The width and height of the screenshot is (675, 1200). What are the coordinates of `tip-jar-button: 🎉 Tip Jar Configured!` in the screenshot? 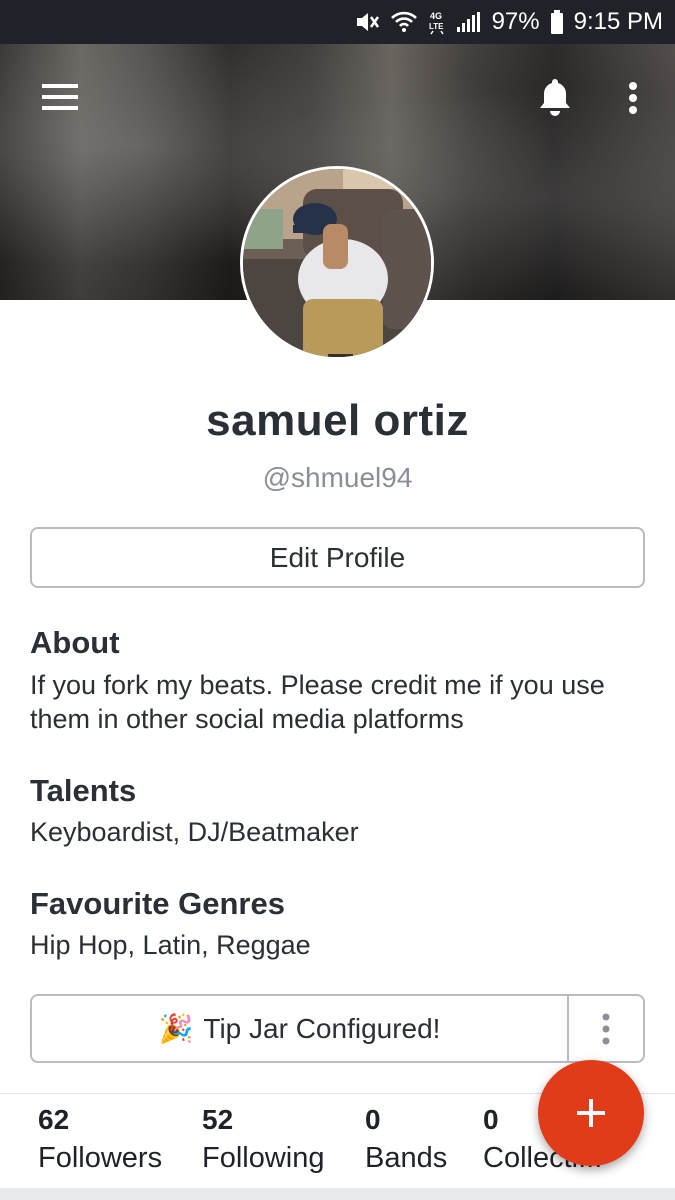 It's located at (299, 1028).